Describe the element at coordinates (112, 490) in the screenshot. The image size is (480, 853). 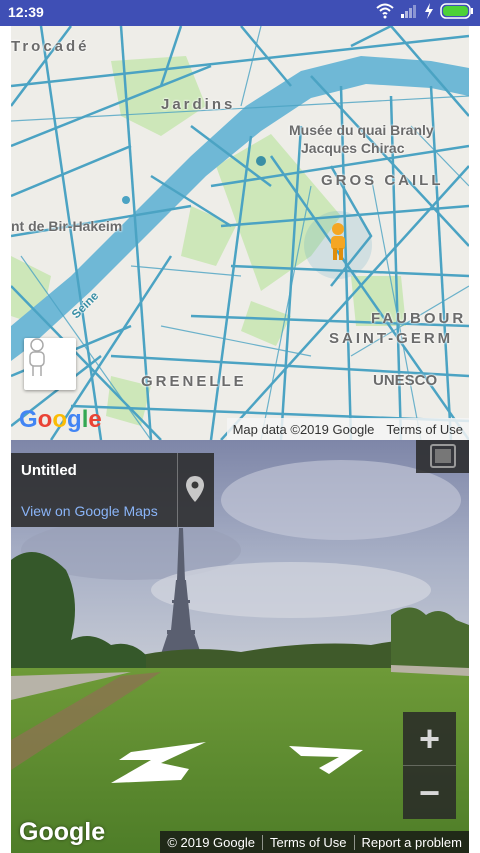
I see `street-view-info-card: Untitled View on Google Maps` at that location.